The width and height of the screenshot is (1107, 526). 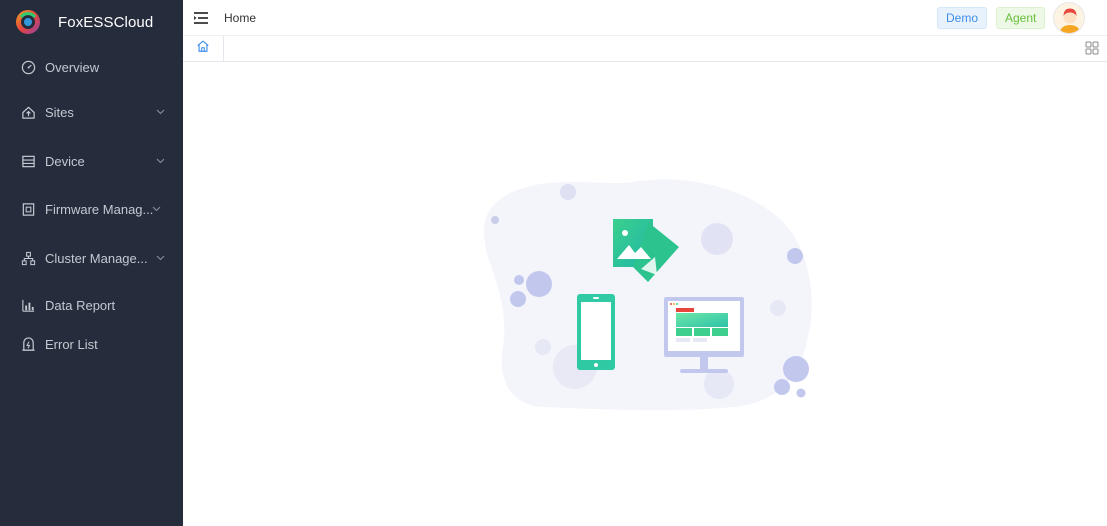 I want to click on sidebar-item-label: Data Report, so click(x=80, y=305).